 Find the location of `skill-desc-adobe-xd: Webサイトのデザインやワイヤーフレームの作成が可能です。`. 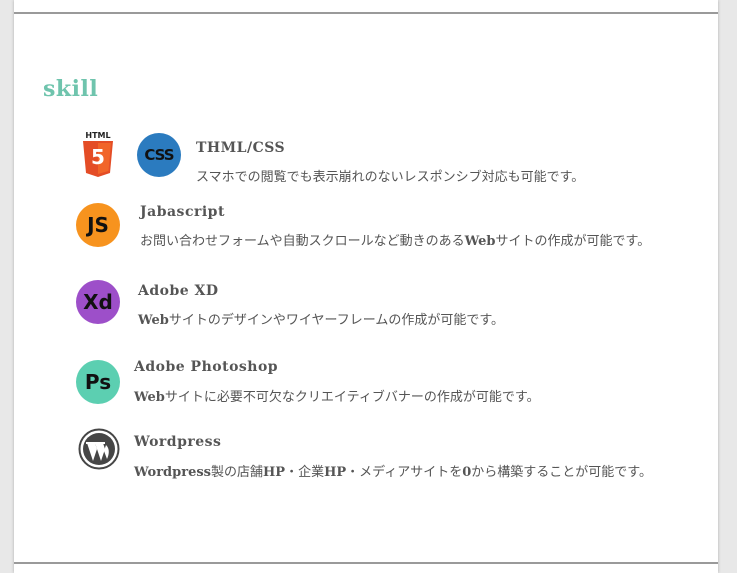

skill-desc-adobe-xd: Webサイトのデザインやワイヤーフレームの作成が可能です。 is located at coordinates (321, 318).